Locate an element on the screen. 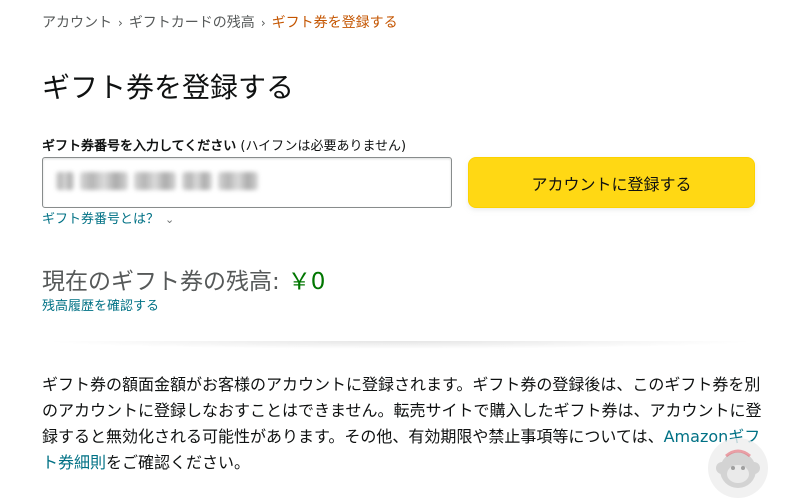  claim-code-label-note: (ハイフンは必要ありません) is located at coordinates (323, 146).